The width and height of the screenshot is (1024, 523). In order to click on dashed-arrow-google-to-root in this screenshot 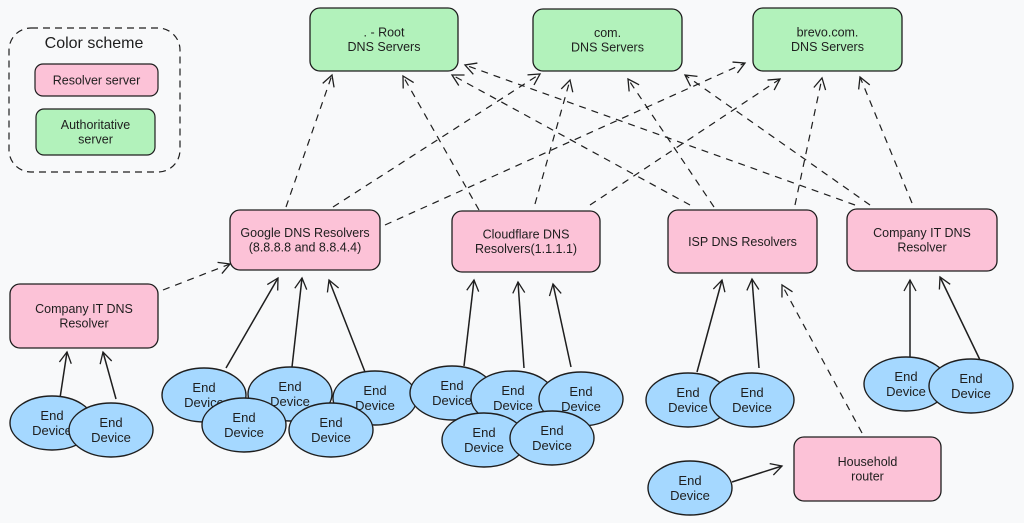, I will do `click(310, 140)`.